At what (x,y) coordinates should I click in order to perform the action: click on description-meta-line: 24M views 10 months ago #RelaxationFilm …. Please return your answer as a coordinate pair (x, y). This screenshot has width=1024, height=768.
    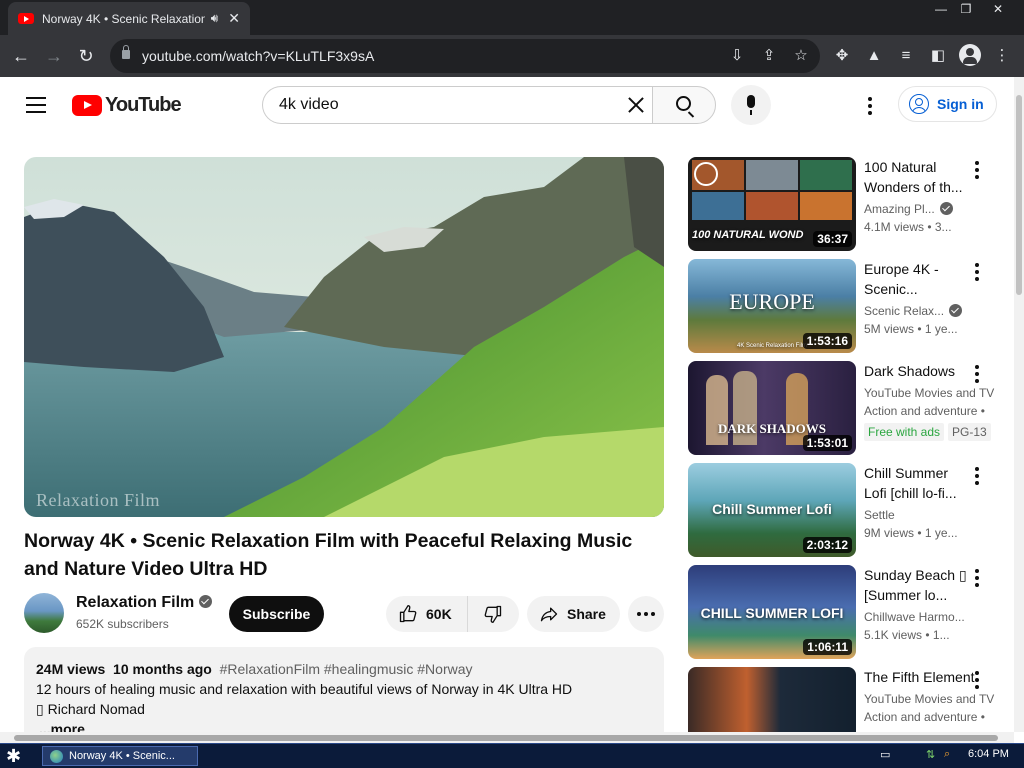
    Looking at the image, I should click on (344, 669).